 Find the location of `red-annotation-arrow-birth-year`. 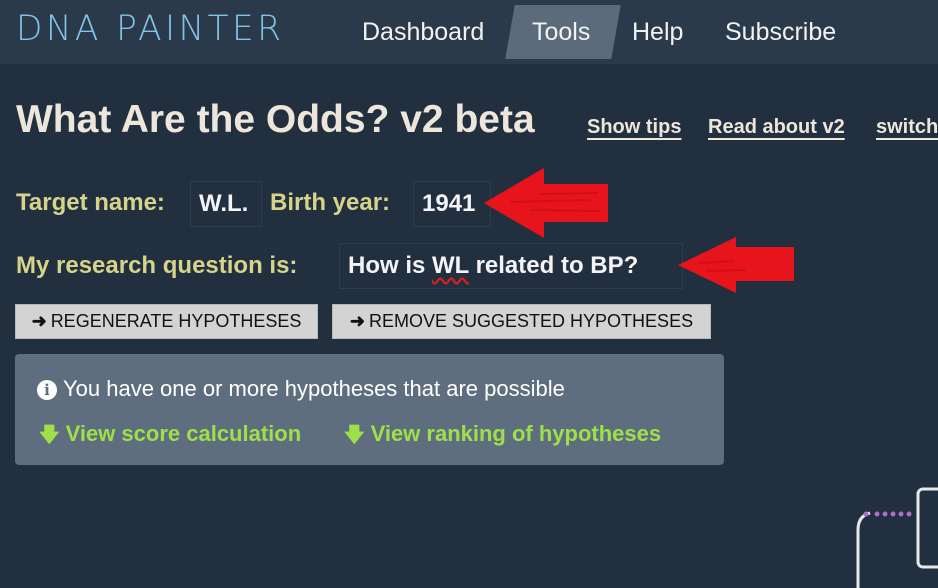

red-annotation-arrow-birth-year is located at coordinates (546, 203).